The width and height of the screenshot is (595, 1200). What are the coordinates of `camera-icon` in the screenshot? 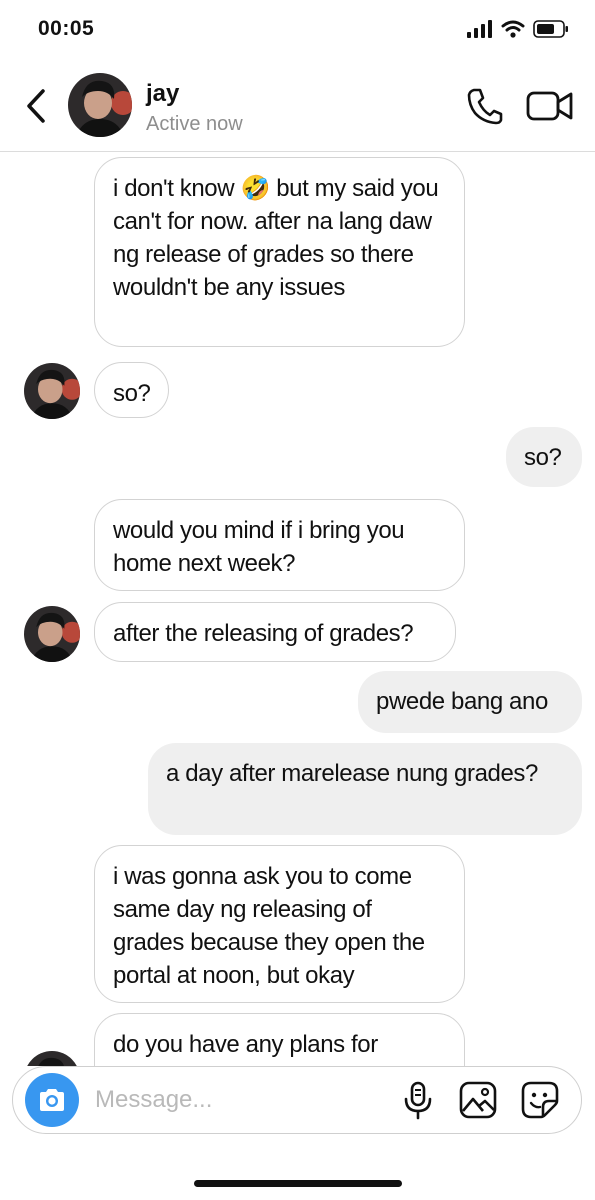 It's located at (52, 1100).